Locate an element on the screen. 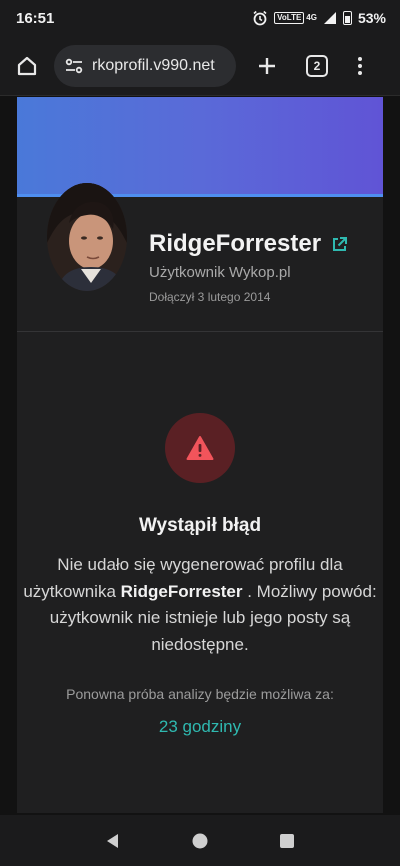 This screenshot has width=400, height=866. site-settings-icon is located at coordinates (74, 66).